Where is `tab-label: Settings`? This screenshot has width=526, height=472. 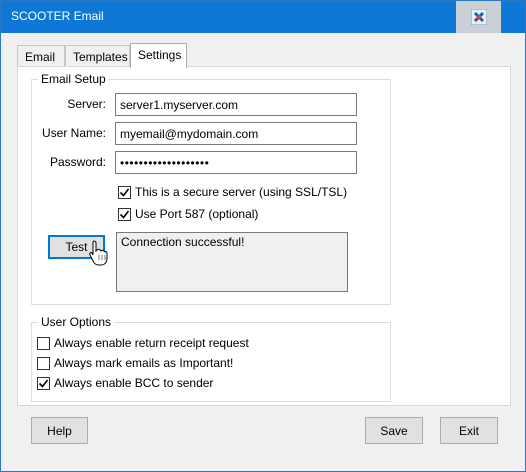
tab-label: Settings is located at coordinates (160, 55).